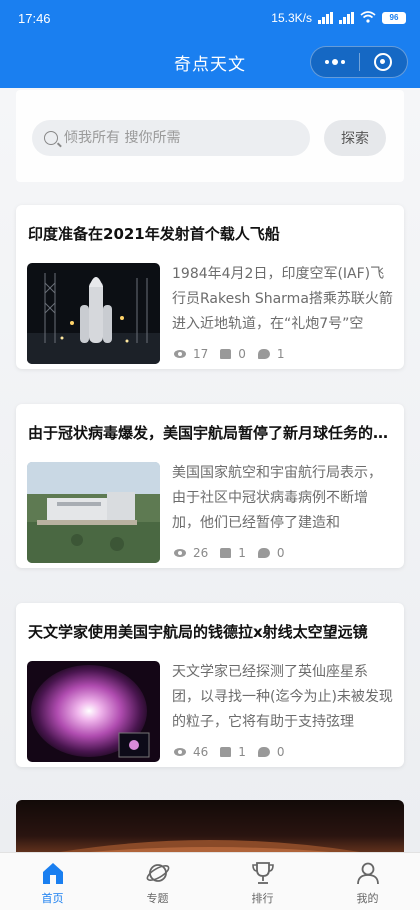  Describe the element at coordinates (191, 752) in the screenshot. I see `views-stat: 46` at that location.